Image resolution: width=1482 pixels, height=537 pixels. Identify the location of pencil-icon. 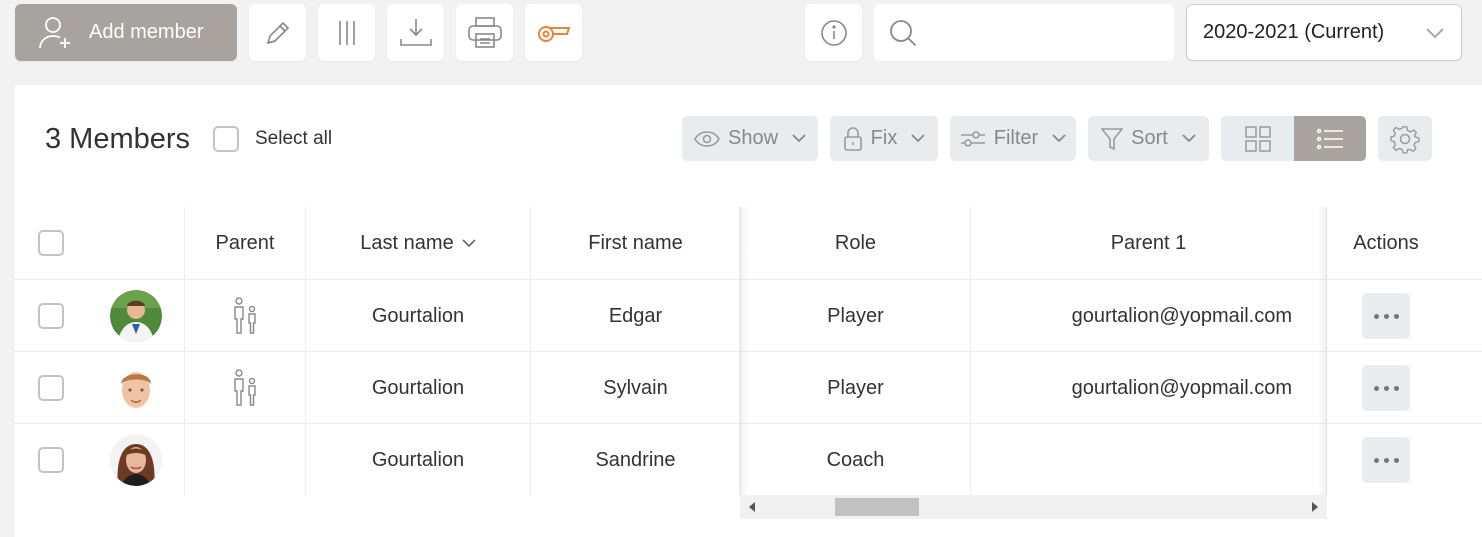
(277, 32).